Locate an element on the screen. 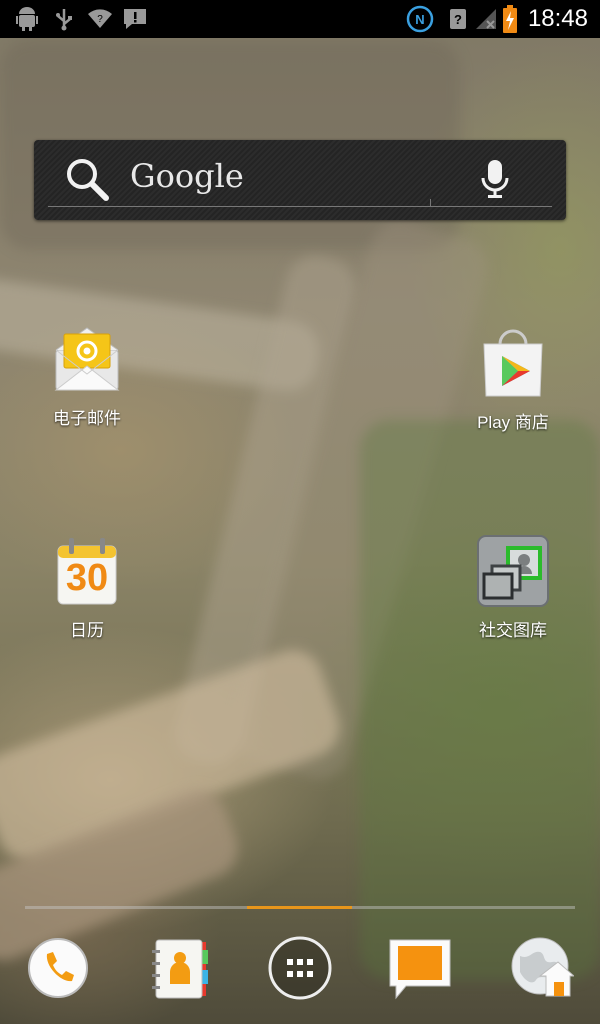 Image resolution: width=600 pixels, height=1024 pixels. nfc-icon: N is located at coordinates (420, 19).